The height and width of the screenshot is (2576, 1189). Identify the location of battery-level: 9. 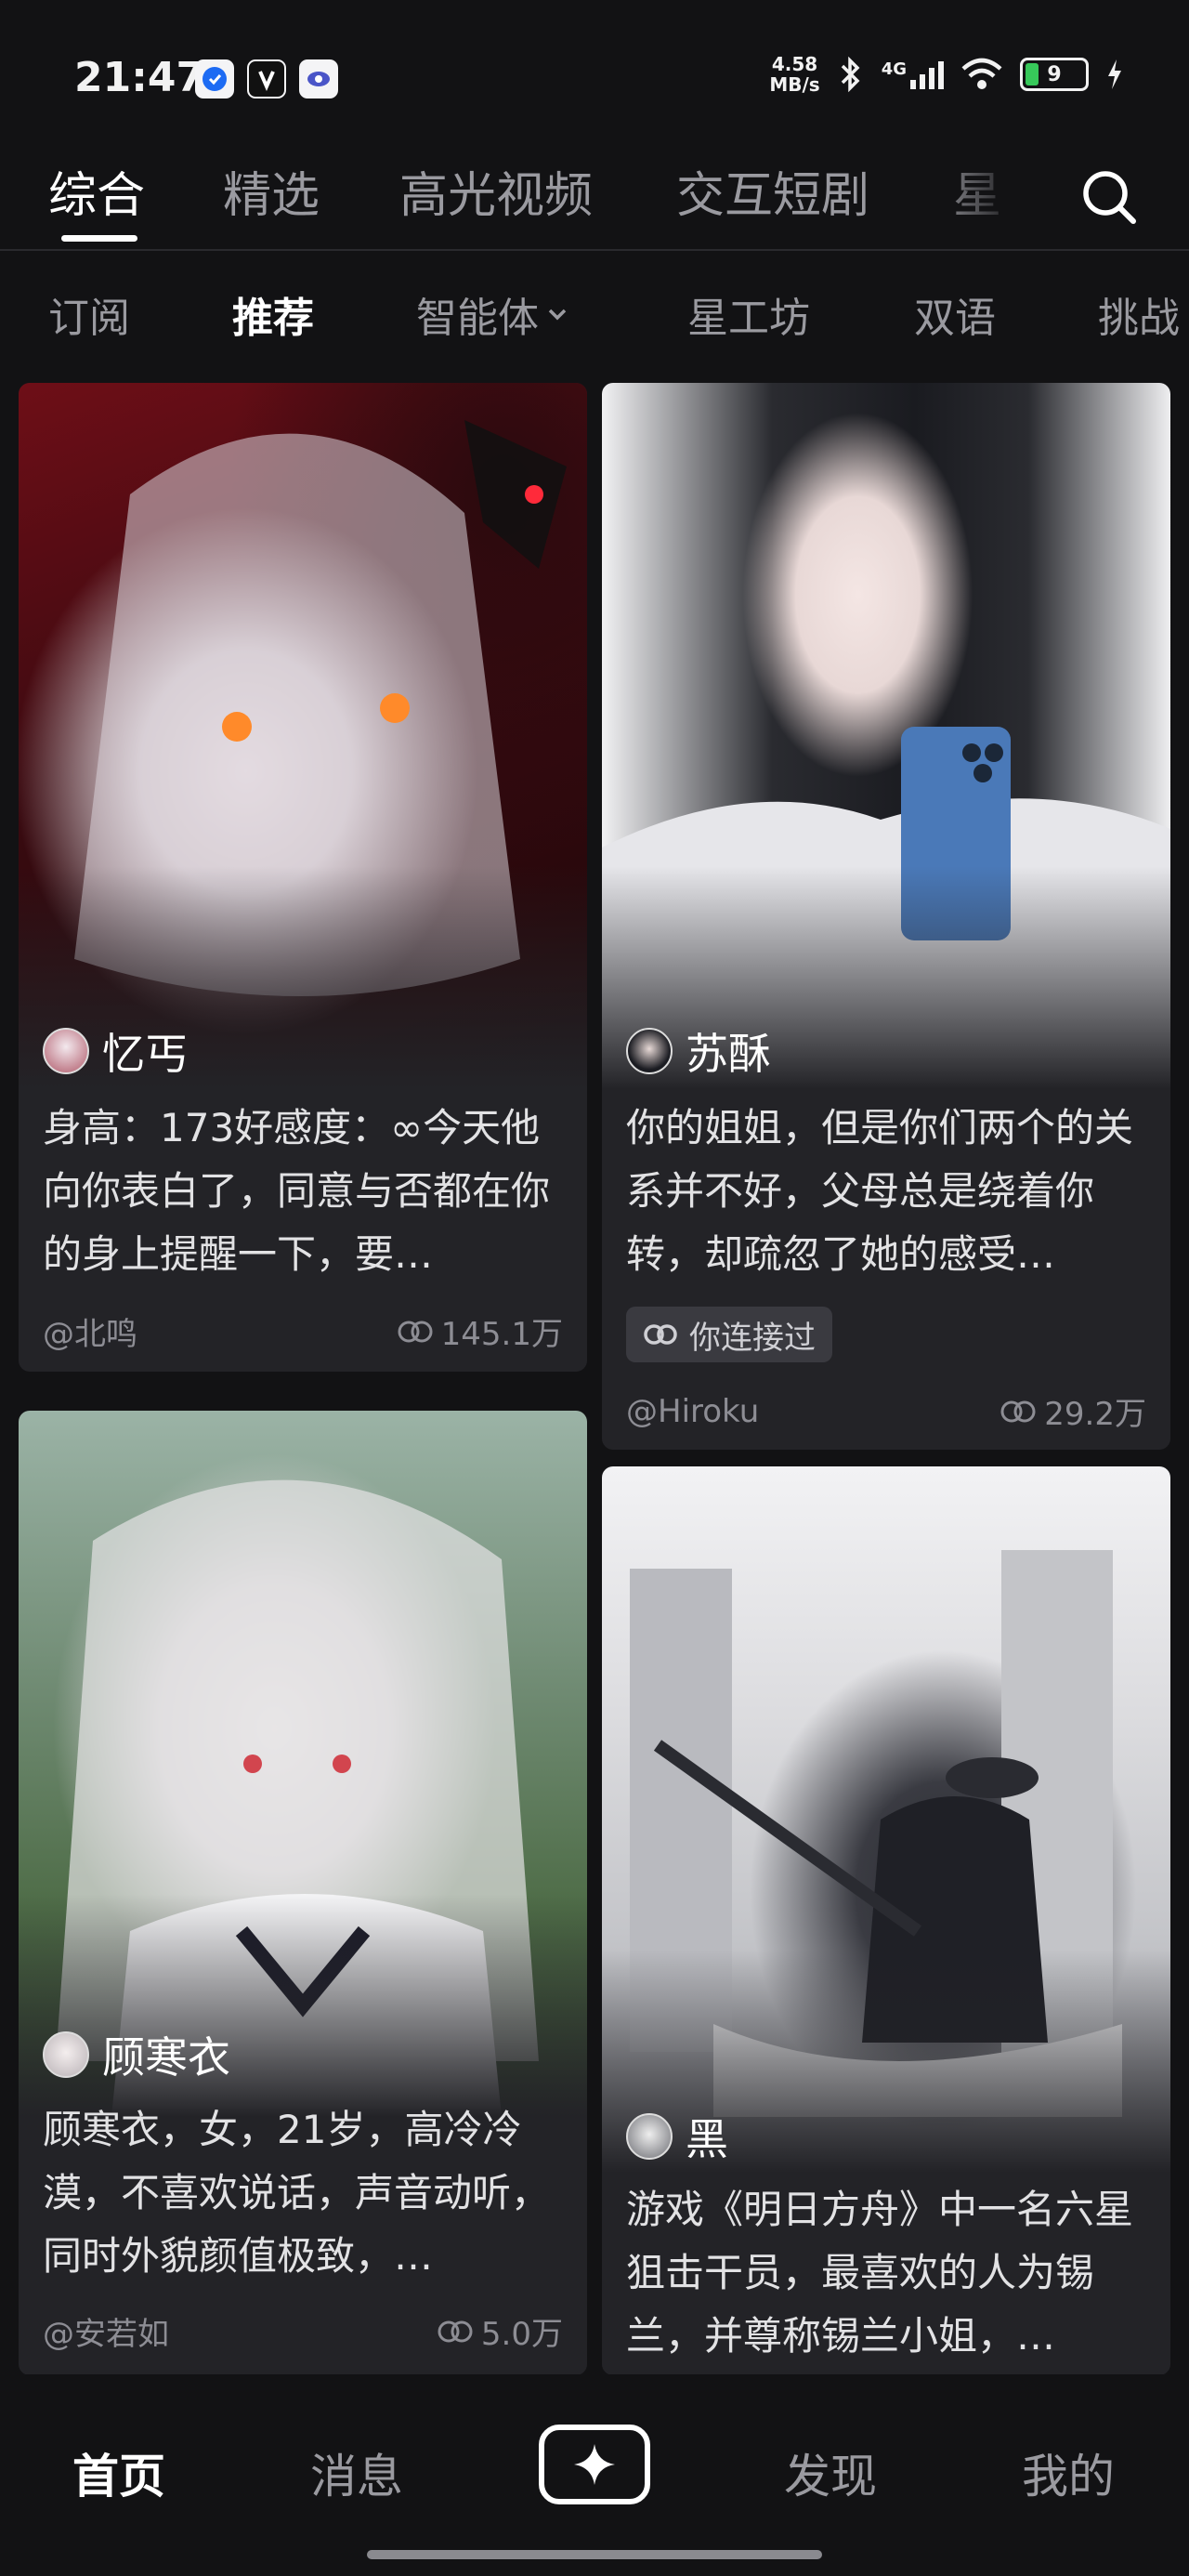
(1054, 74).